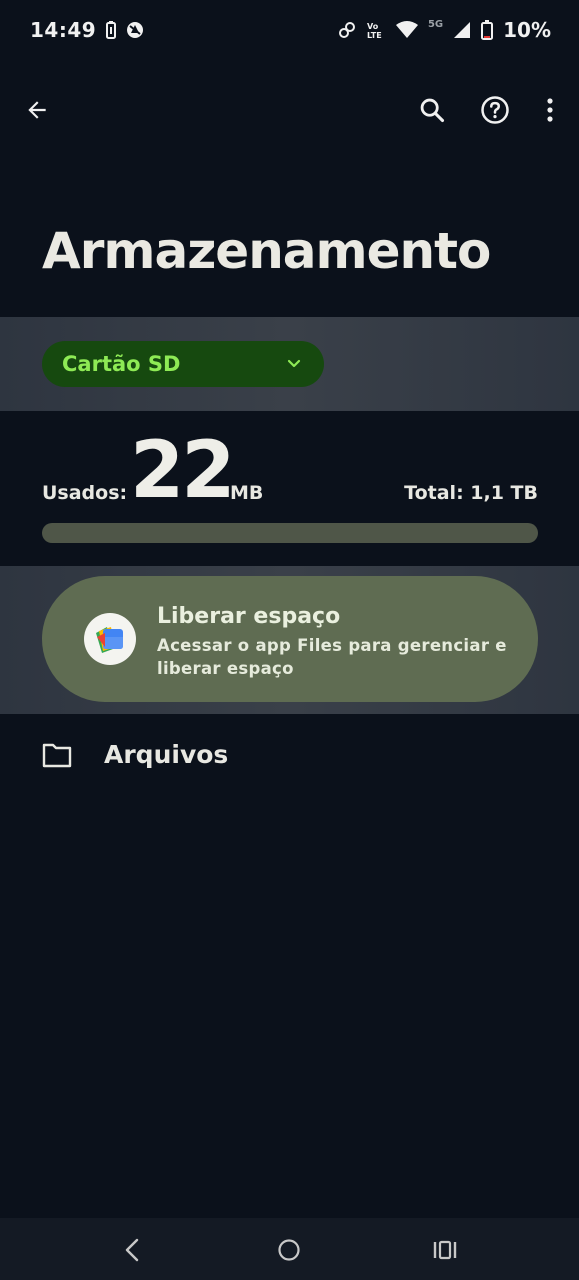 Image resolution: width=579 pixels, height=1280 pixels. What do you see at coordinates (289, 110) in the screenshot?
I see `toolbar` at bounding box center [289, 110].